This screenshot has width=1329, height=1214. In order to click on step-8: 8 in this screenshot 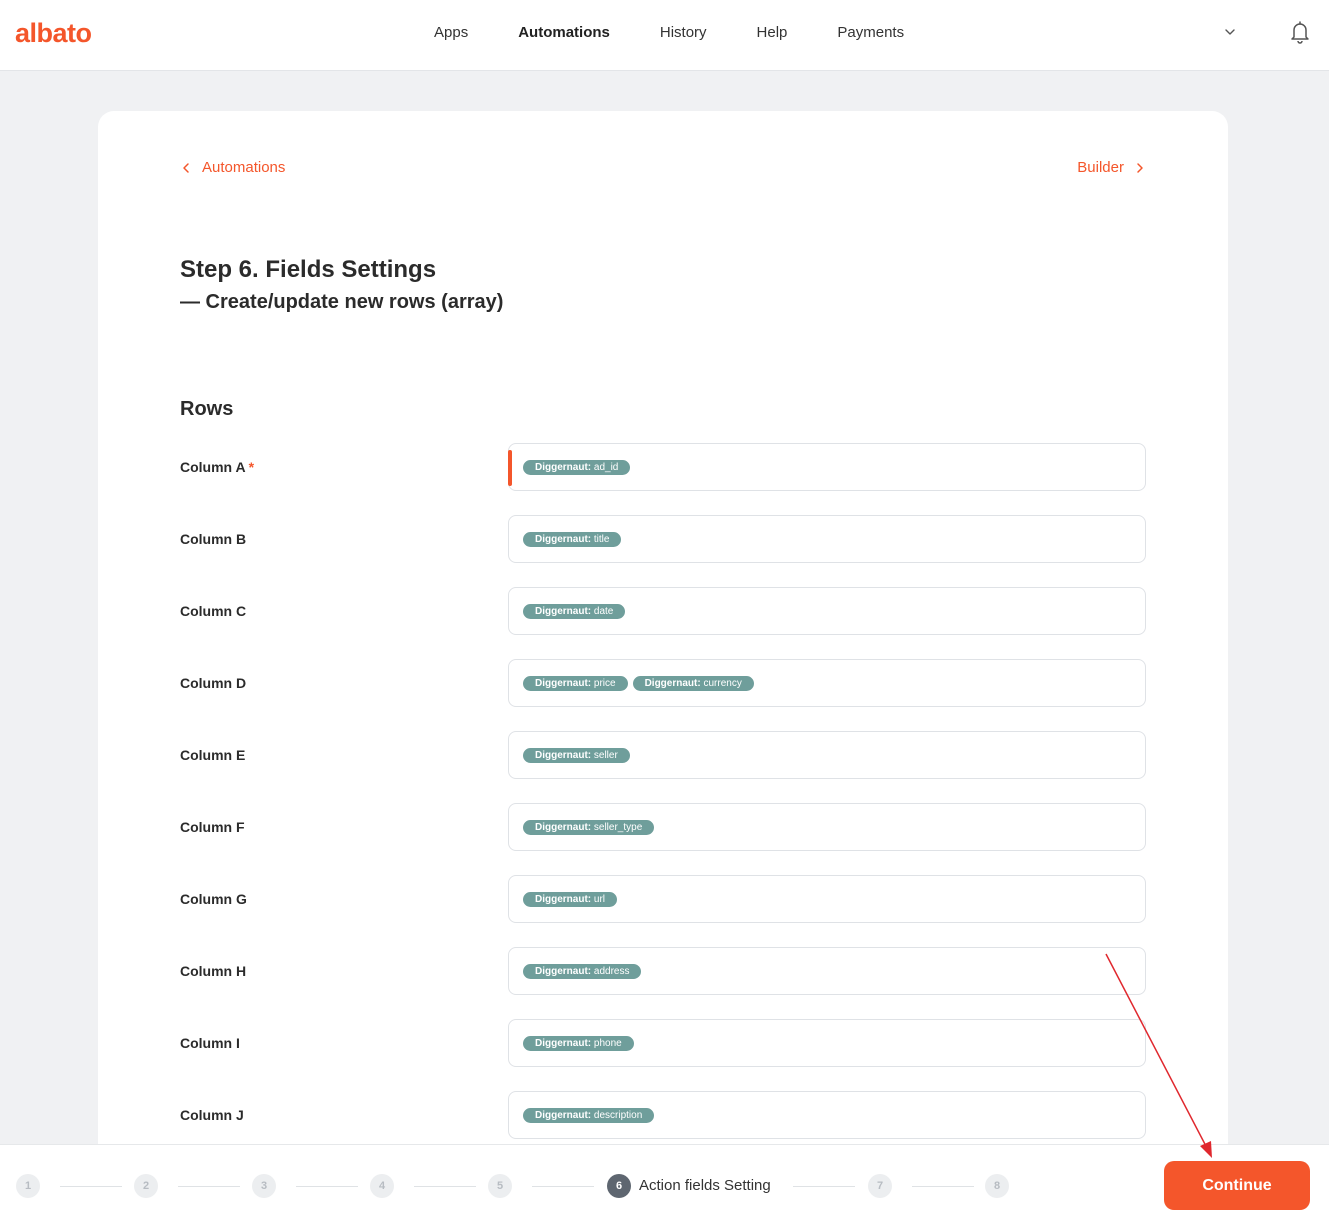, I will do `click(997, 1186)`.